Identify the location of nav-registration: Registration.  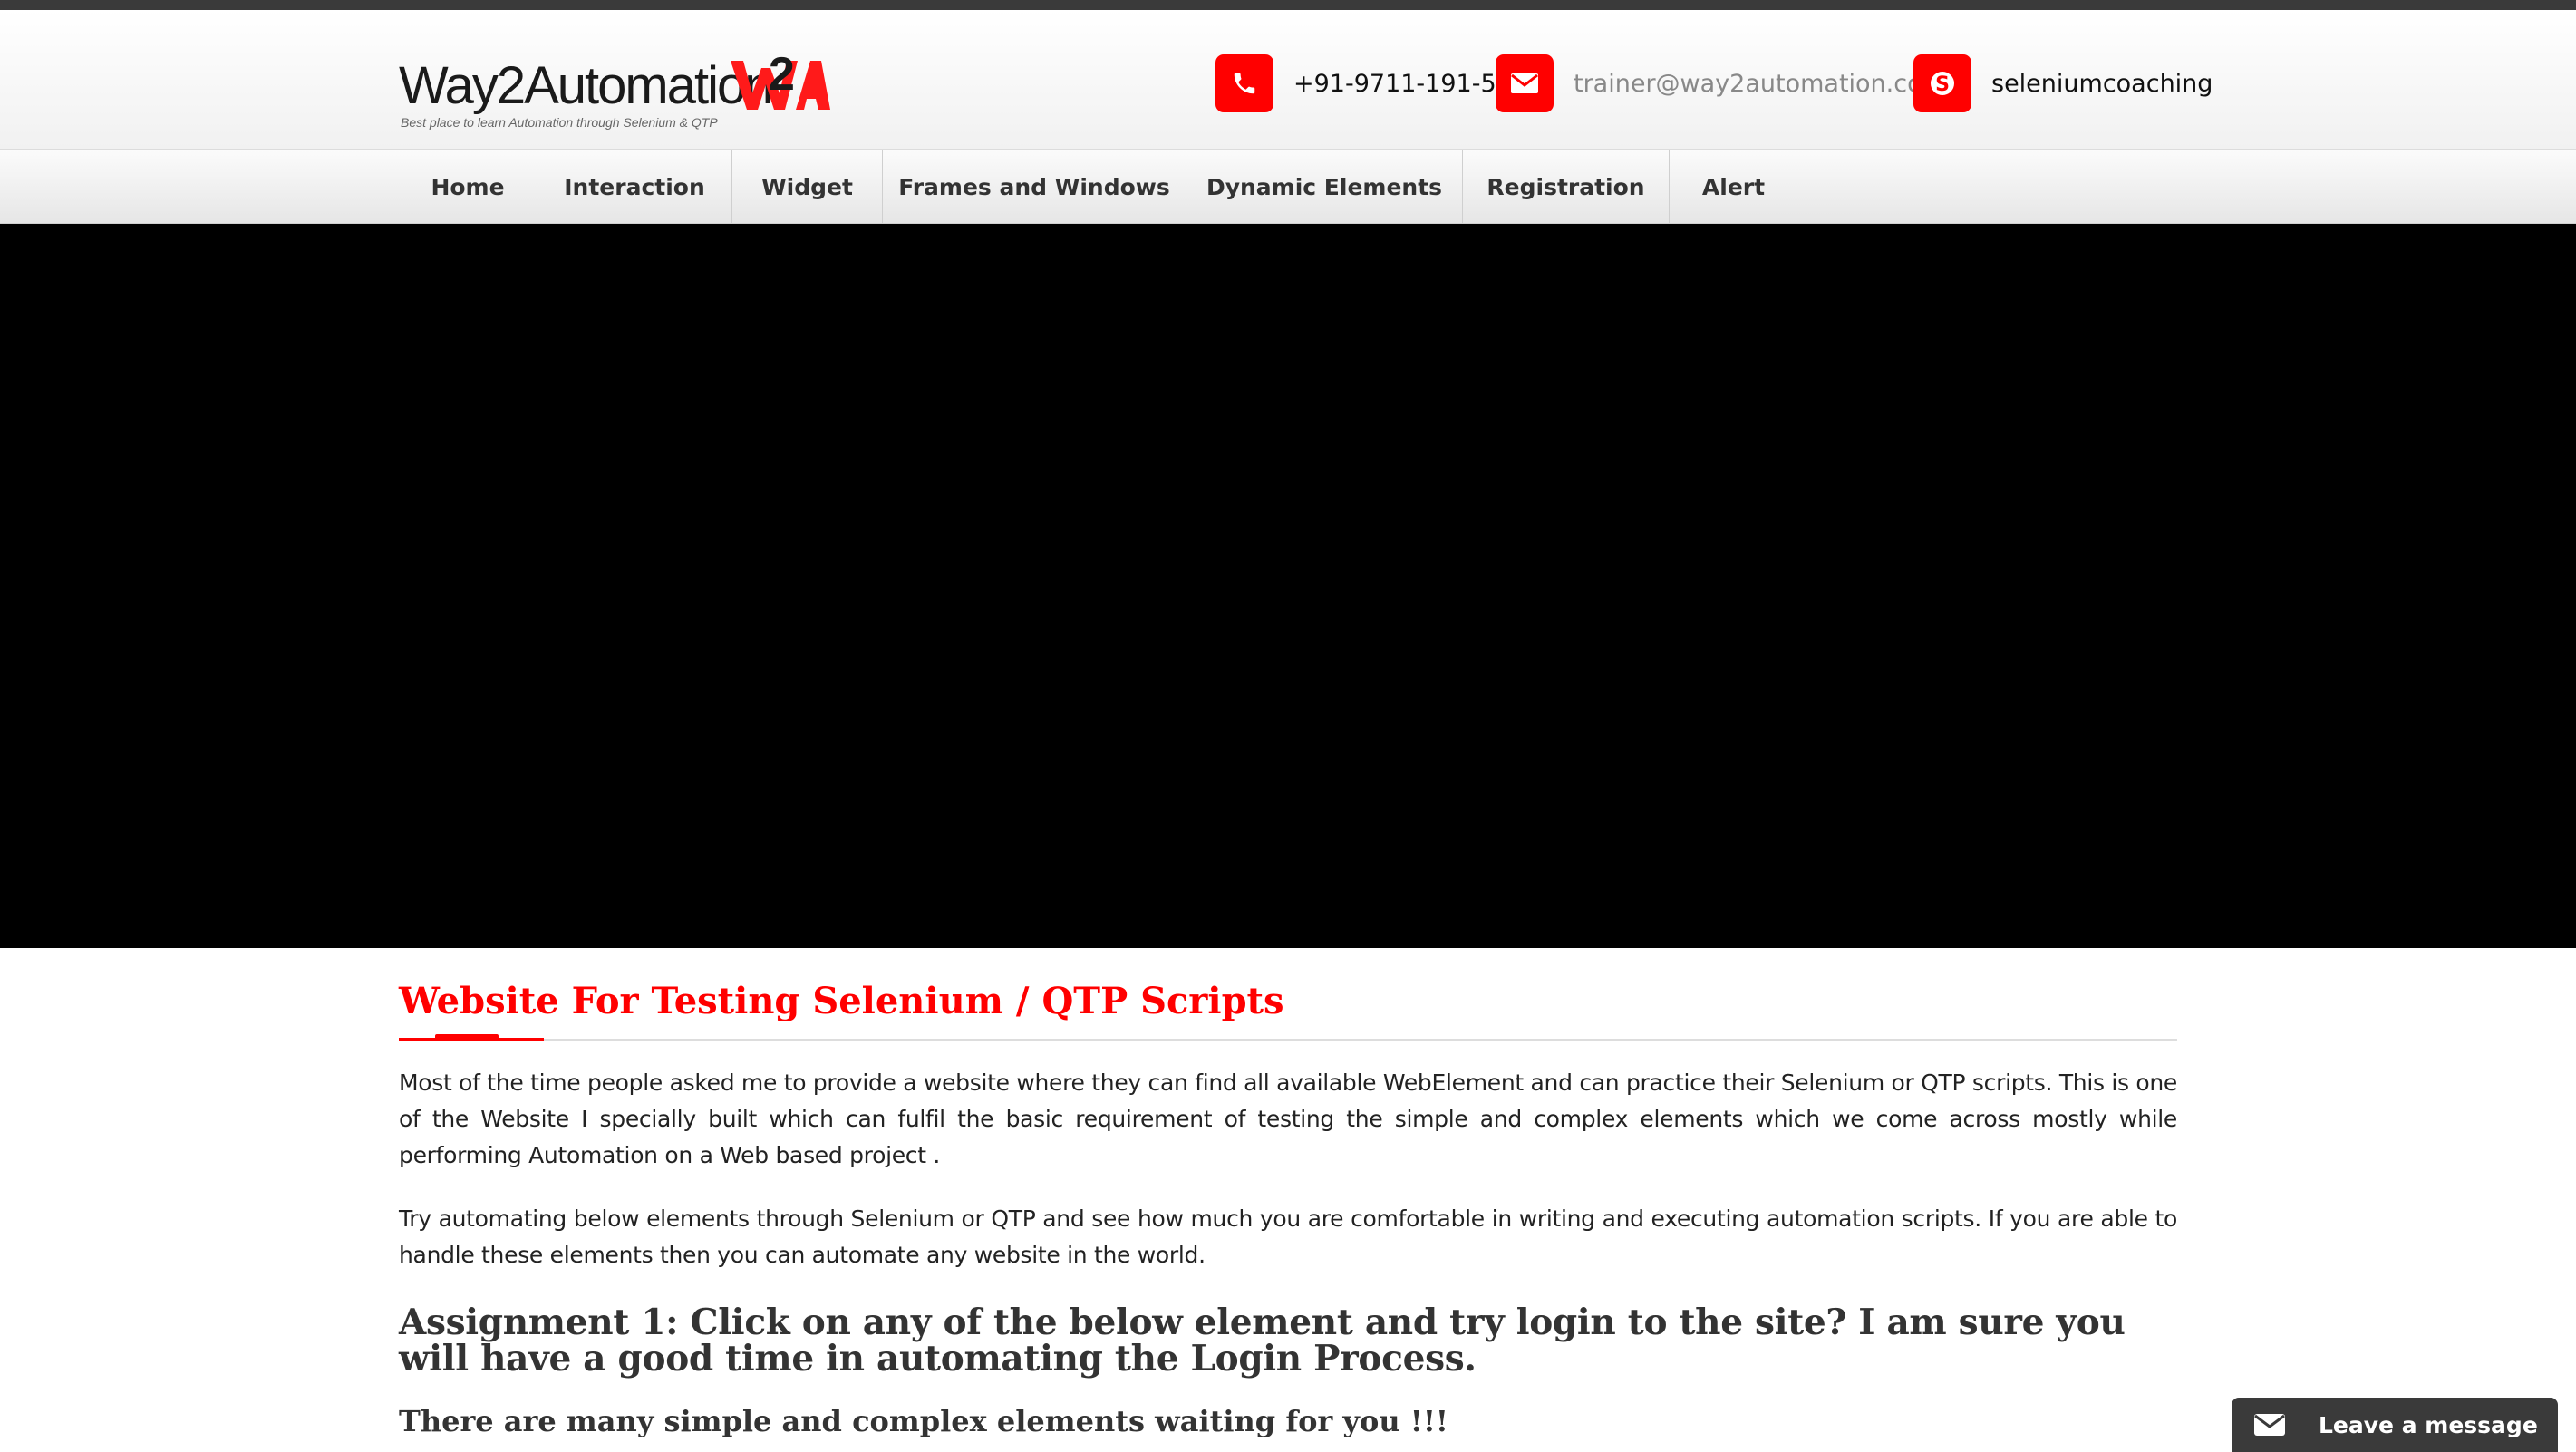
(1566, 186).